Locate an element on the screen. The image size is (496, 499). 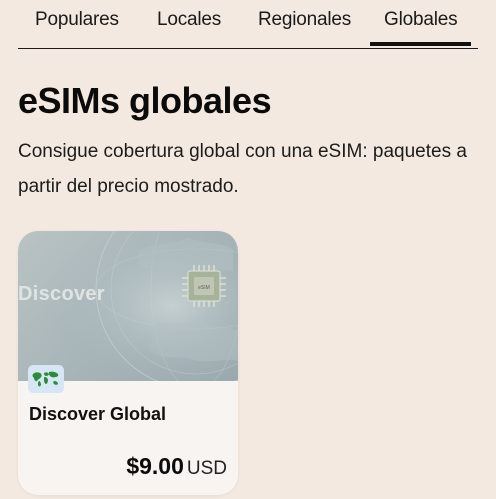
price-currency: USD is located at coordinates (206, 468).